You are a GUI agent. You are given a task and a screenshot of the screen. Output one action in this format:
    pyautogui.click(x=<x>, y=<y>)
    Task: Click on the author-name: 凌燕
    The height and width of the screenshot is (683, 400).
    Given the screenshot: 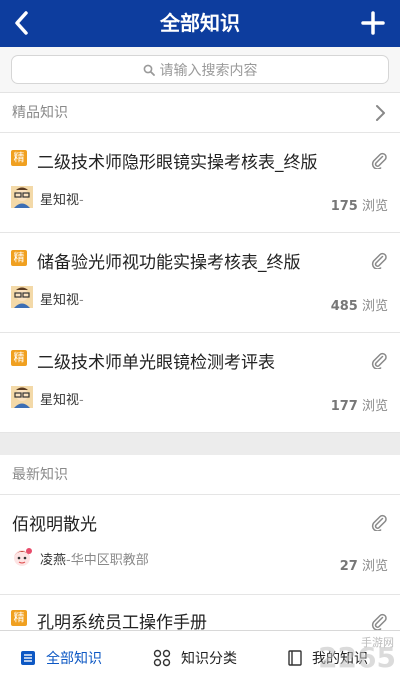 What is the action you would take?
    pyautogui.click(x=53, y=560)
    